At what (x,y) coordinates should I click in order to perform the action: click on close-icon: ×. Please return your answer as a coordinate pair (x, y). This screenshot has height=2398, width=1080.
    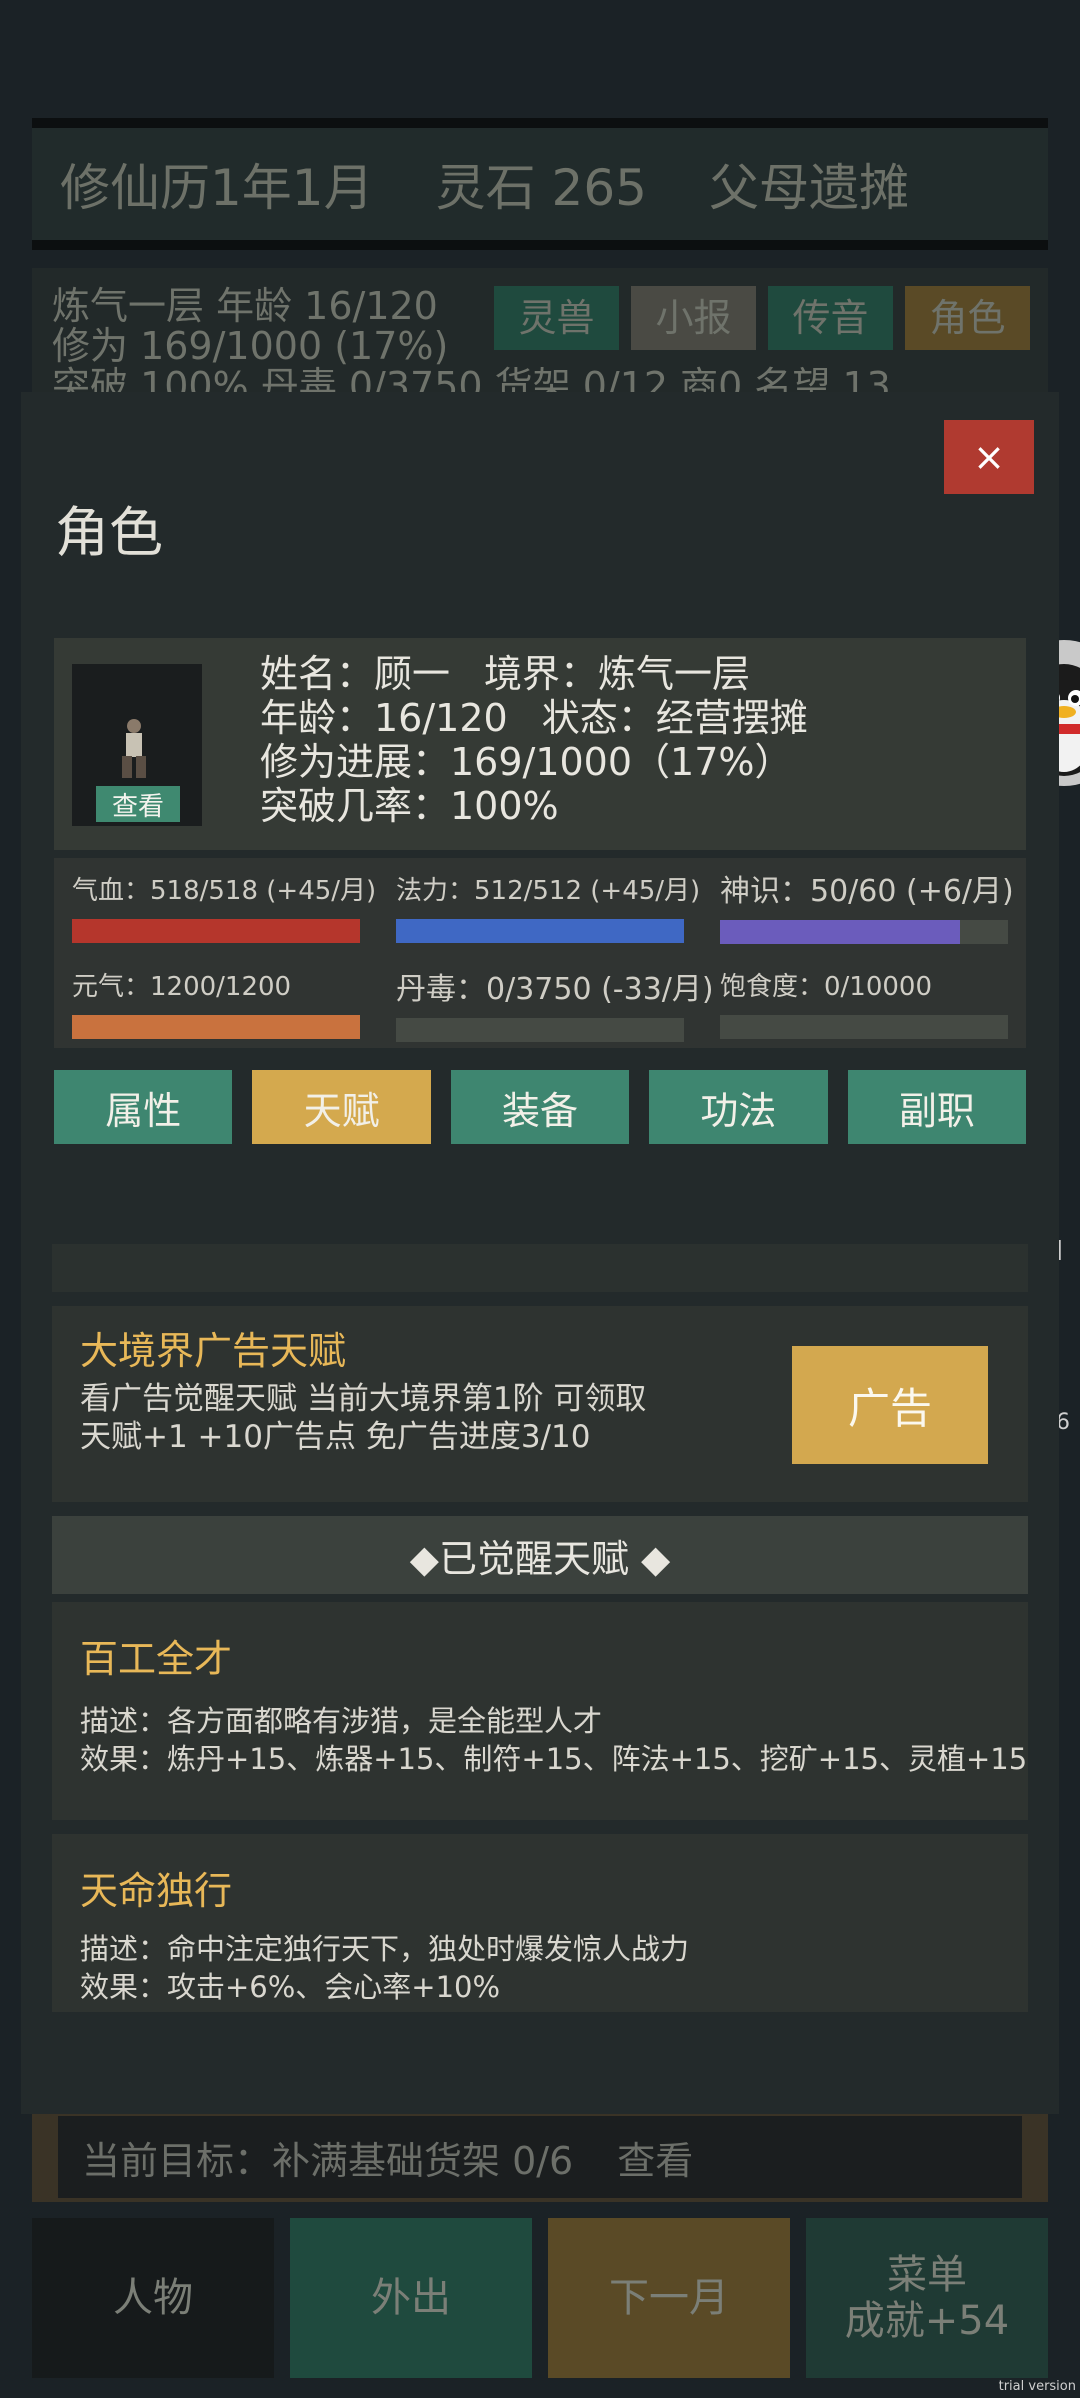
    Looking at the image, I should click on (989, 457).